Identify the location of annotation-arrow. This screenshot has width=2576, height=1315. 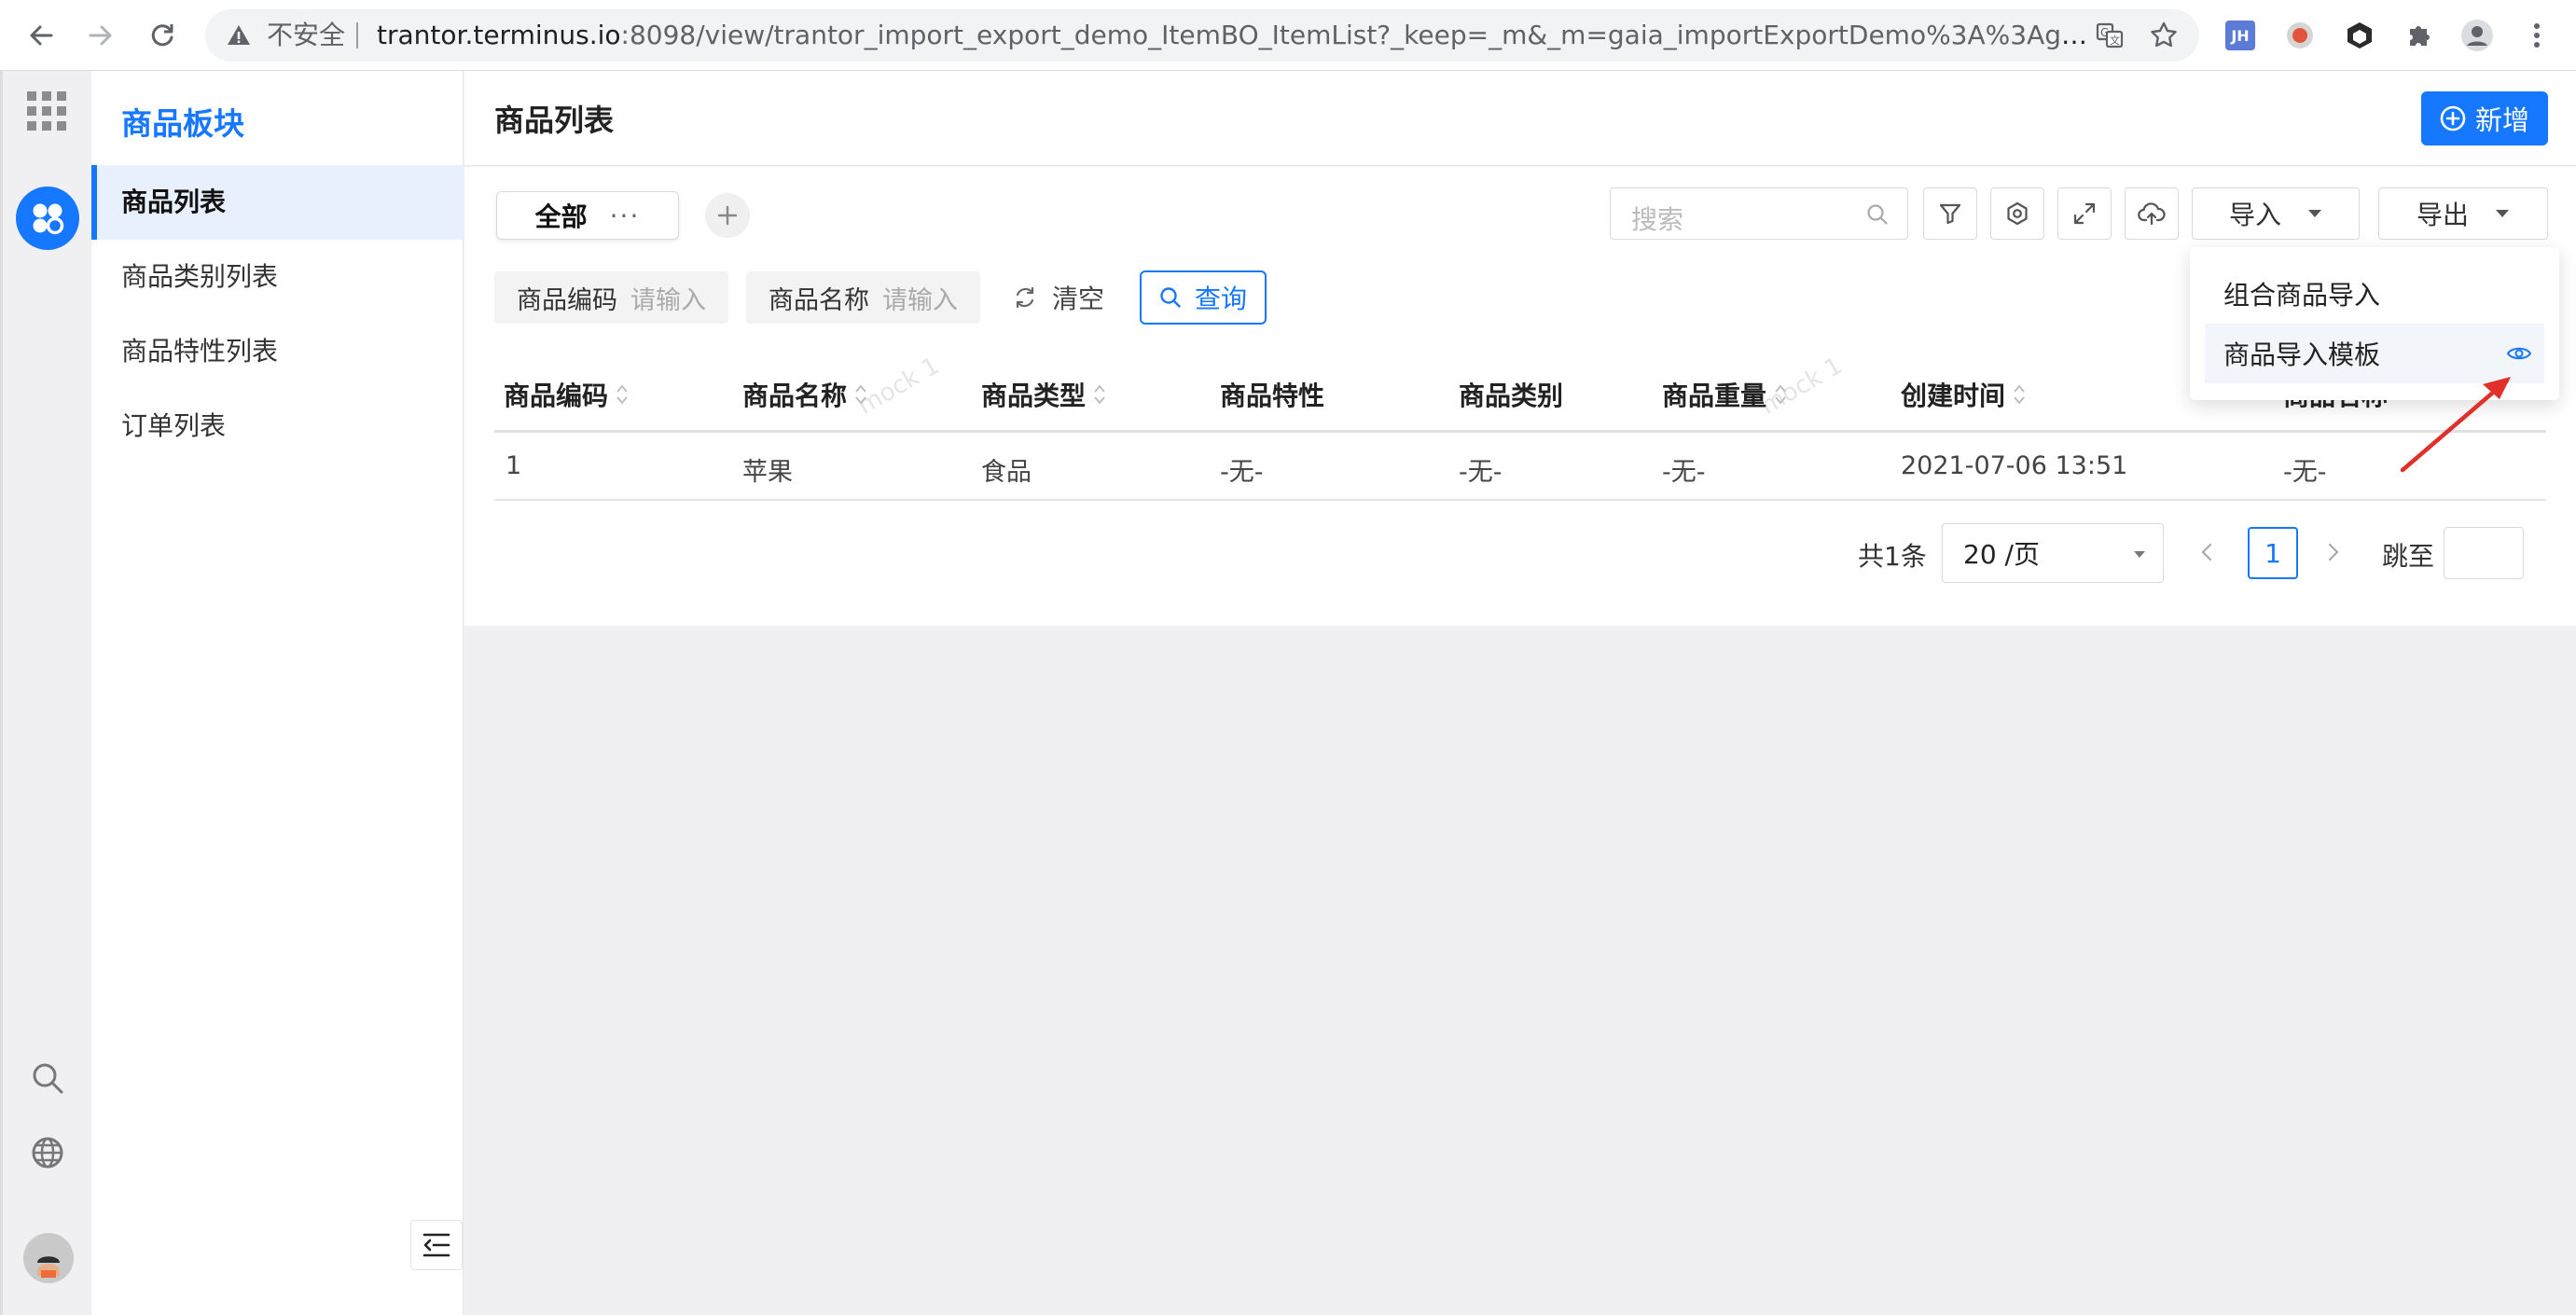
(2460, 422).